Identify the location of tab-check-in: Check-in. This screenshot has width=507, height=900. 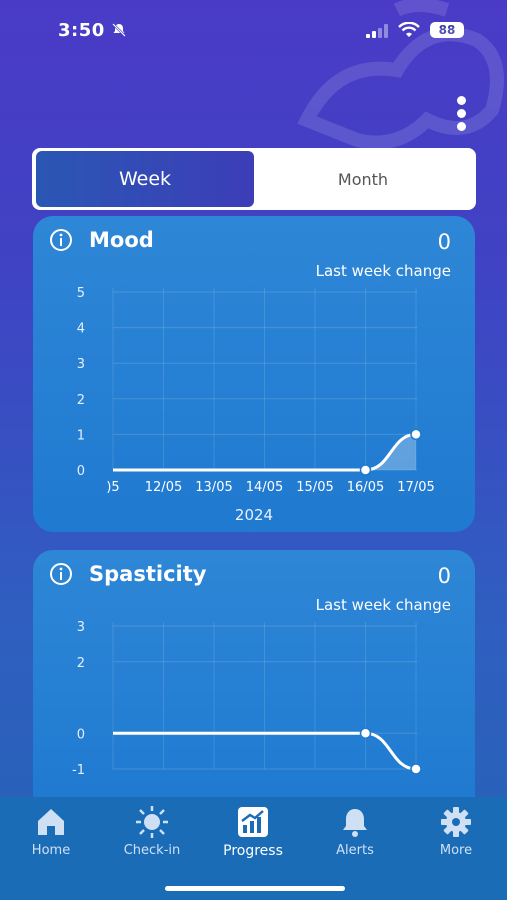
(152, 831).